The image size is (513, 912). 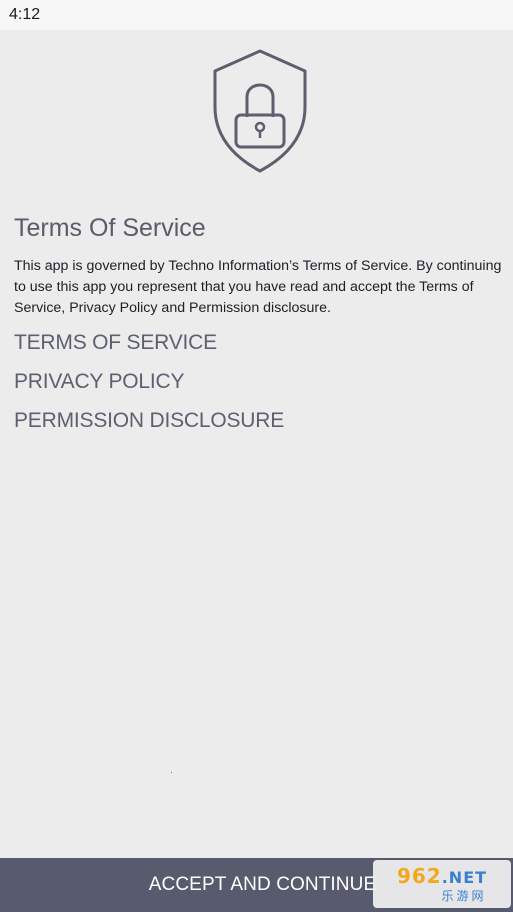 I want to click on watermark-bottom: 乐游网, so click(x=464, y=896).